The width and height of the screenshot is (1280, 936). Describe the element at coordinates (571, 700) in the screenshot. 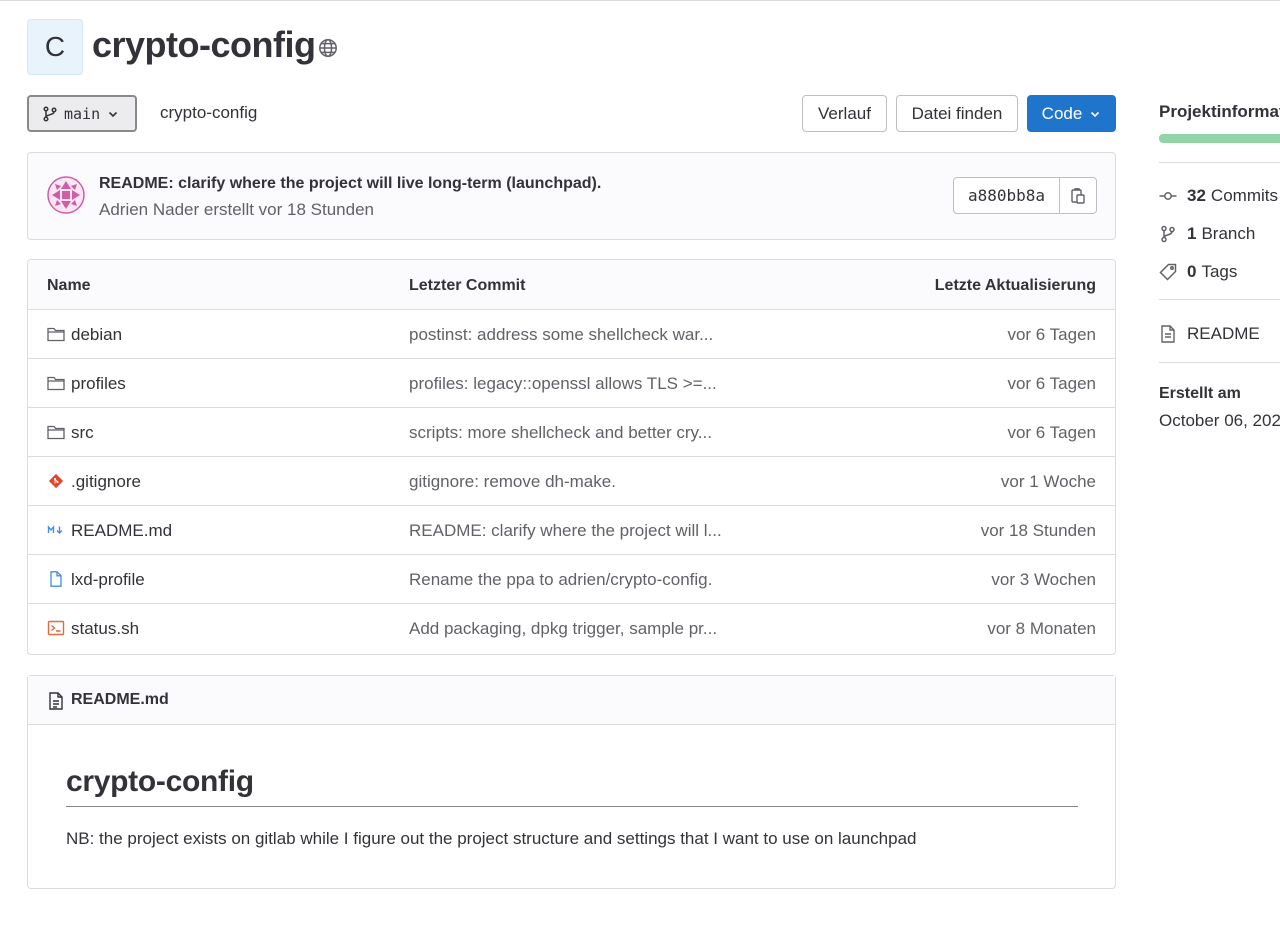

I see `readme-header: README.md` at that location.